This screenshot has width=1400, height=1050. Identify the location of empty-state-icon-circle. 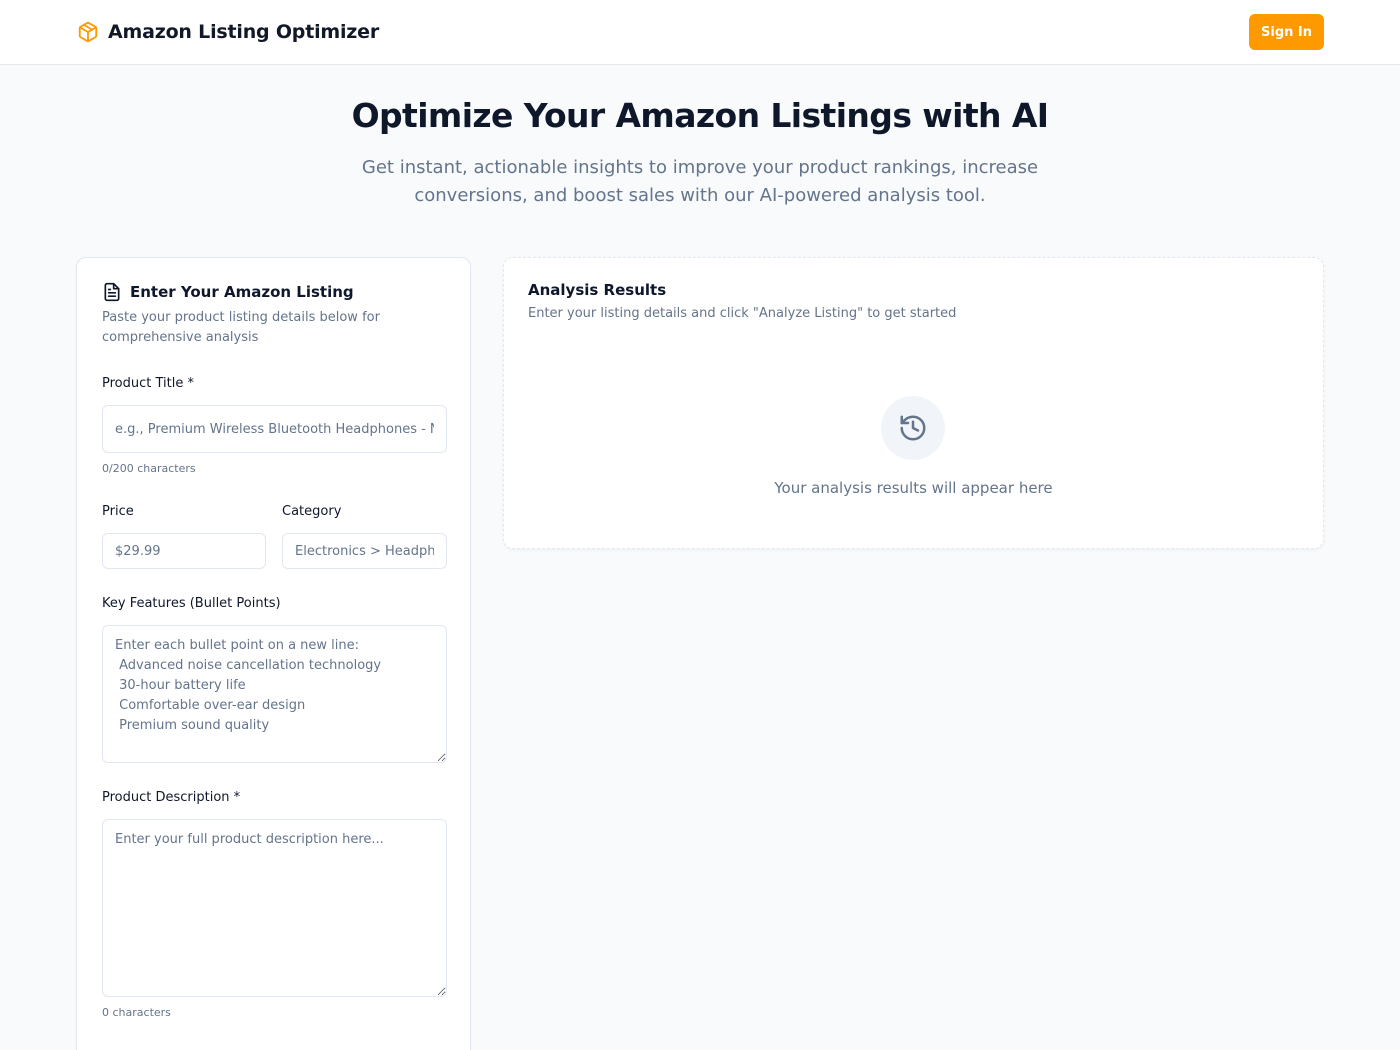
(913, 428).